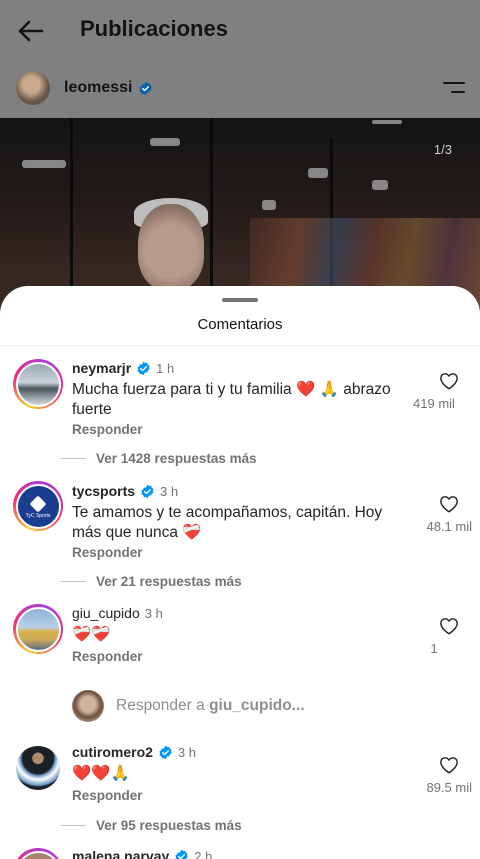  I want to click on commenter-avatar-image: TyC Sports, so click(38, 506).